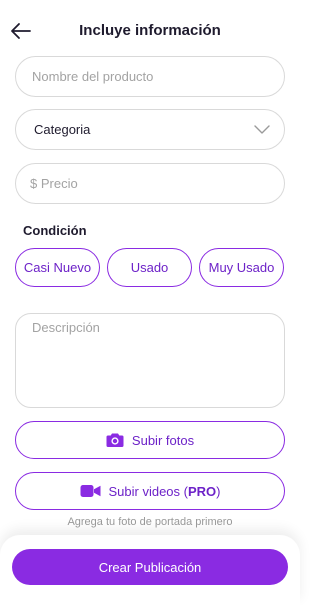 The image size is (320, 605). I want to click on price-input, so click(150, 183).